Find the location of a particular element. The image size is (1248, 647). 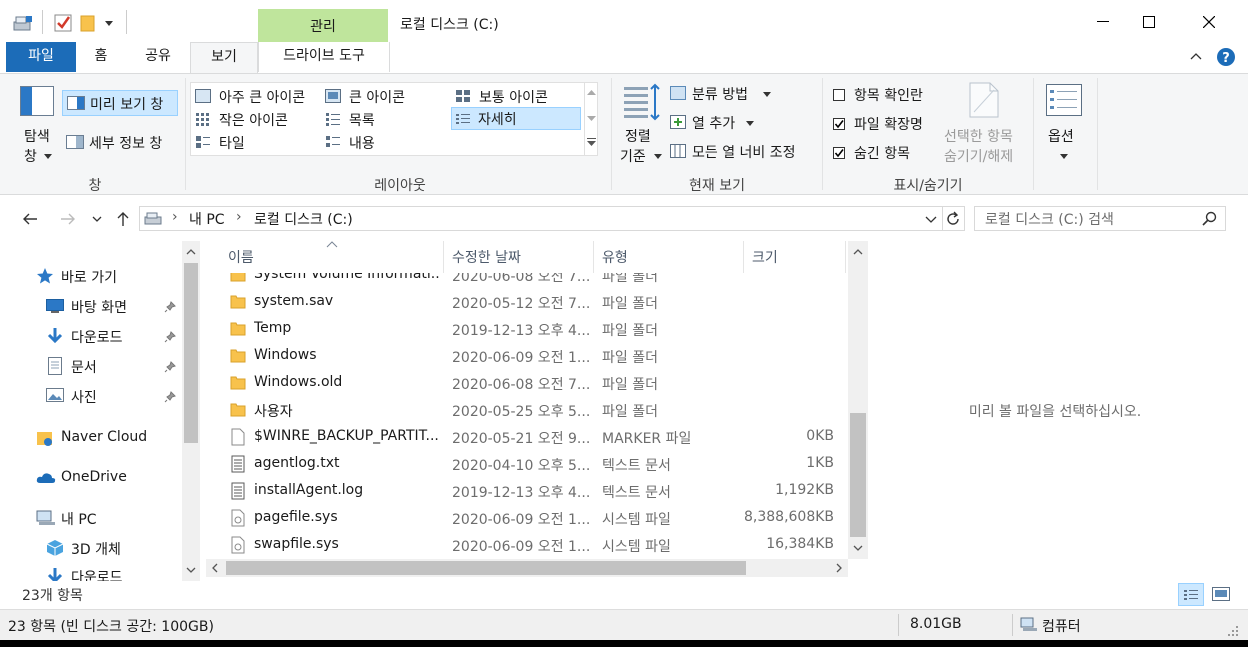

navigation-scrollbar is located at coordinates (191, 411).